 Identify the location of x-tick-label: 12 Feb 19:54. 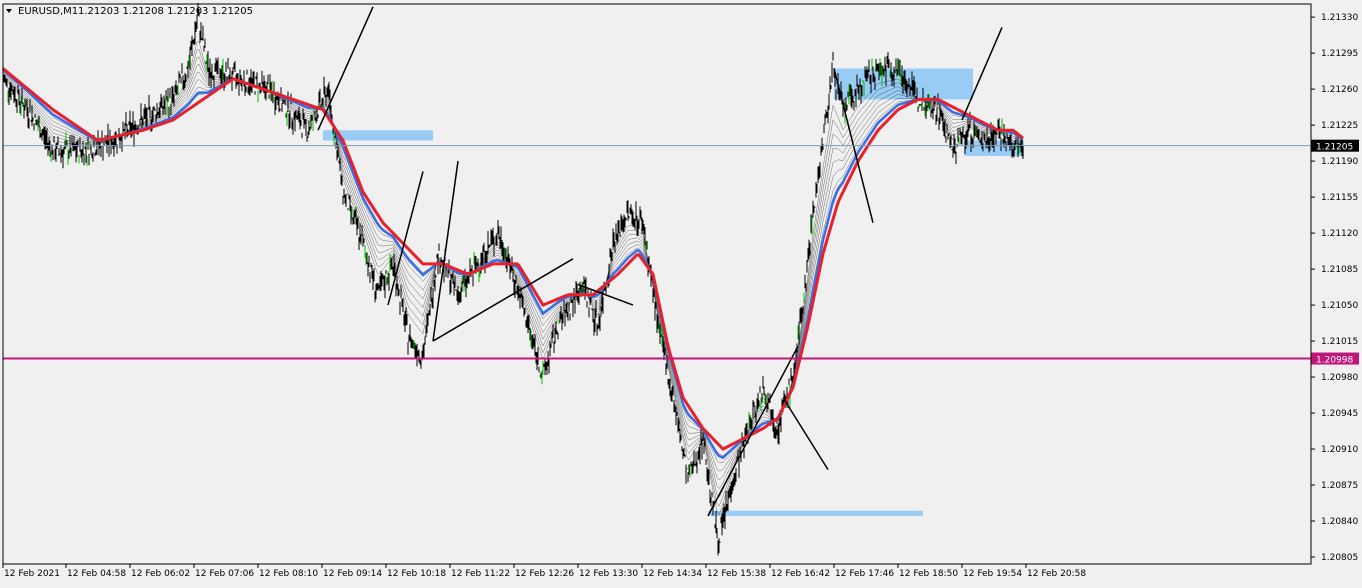
(992, 574).